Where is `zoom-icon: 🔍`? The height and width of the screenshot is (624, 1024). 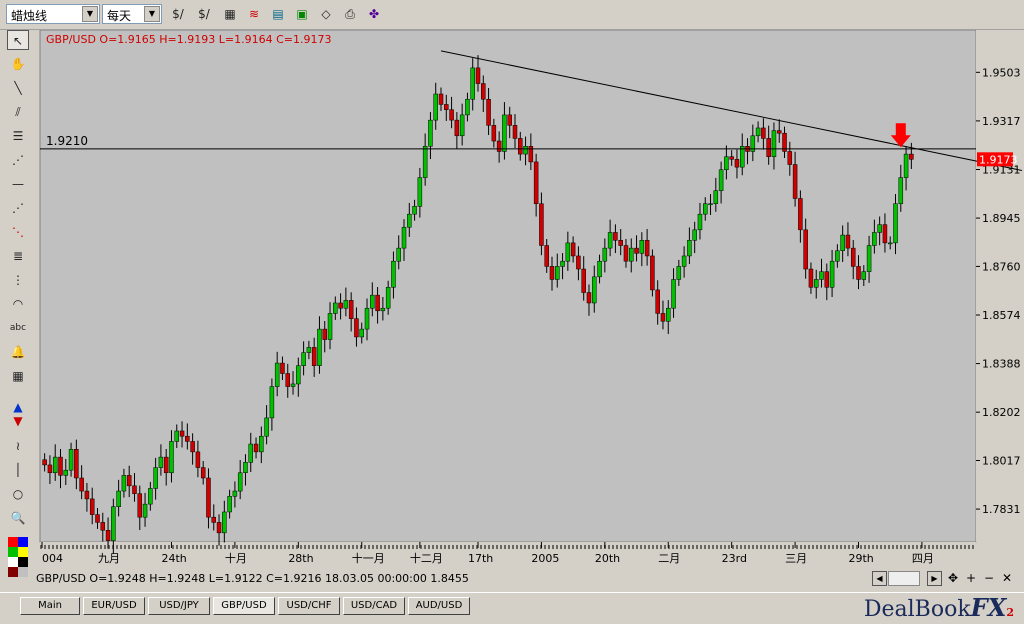 zoom-icon: 🔍 is located at coordinates (18, 518).